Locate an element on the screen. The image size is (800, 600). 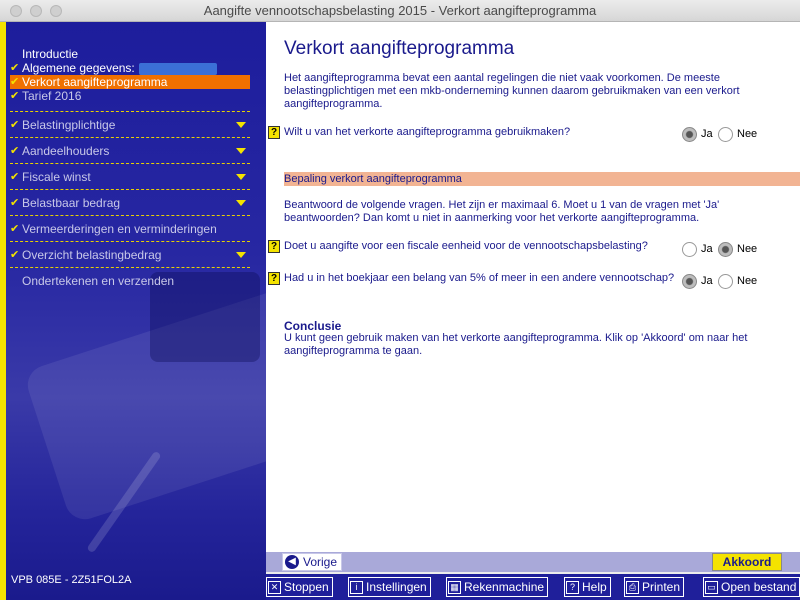
stop-button: ✕ Stoppen is located at coordinates (299, 587).